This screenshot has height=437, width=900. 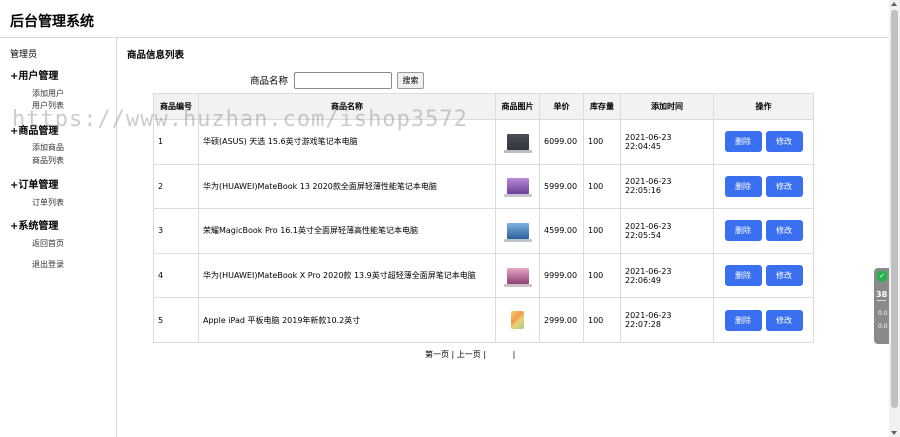 What do you see at coordinates (34, 224) in the screenshot?
I see `sidebar-group-system: +系统管理` at bounding box center [34, 224].